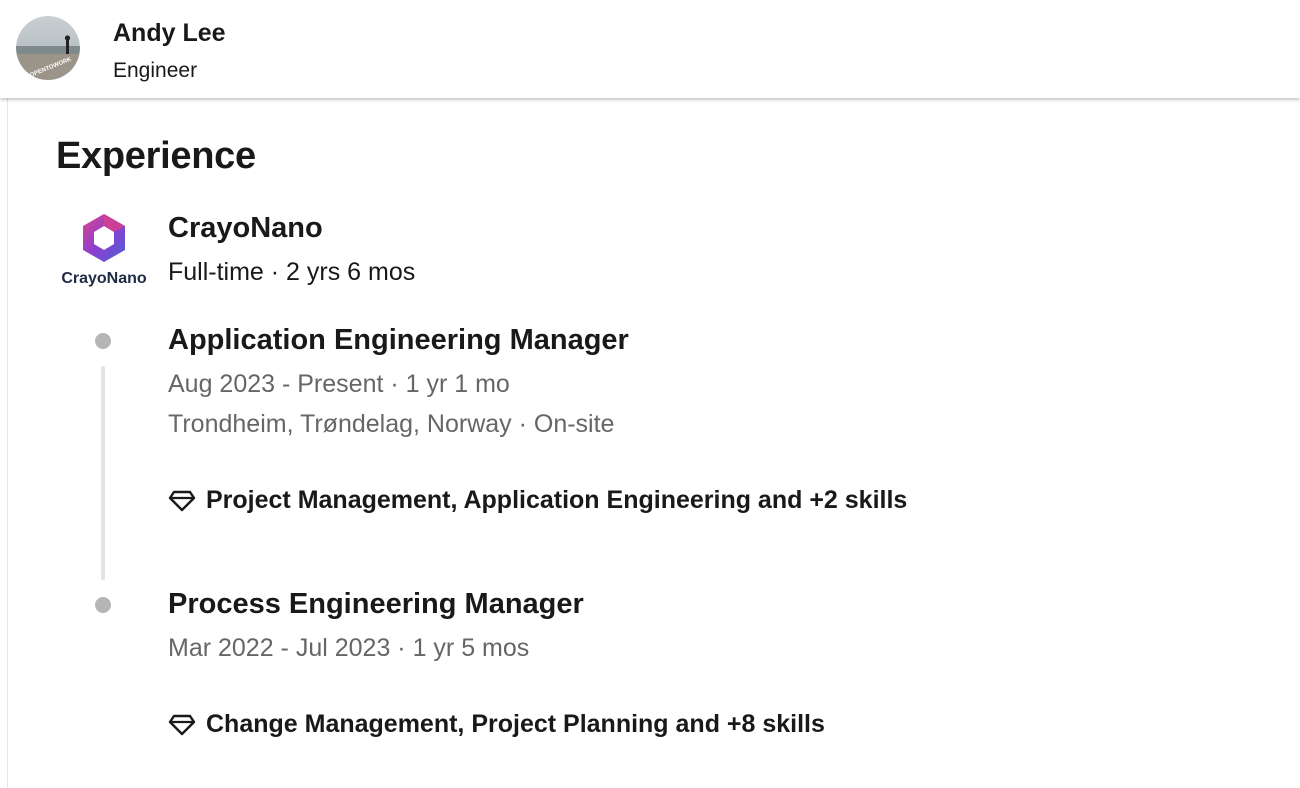 Image resolution: width=1300 pixels, height=788 pixels. I want to click on section-title: Experience, so click(156, 156).